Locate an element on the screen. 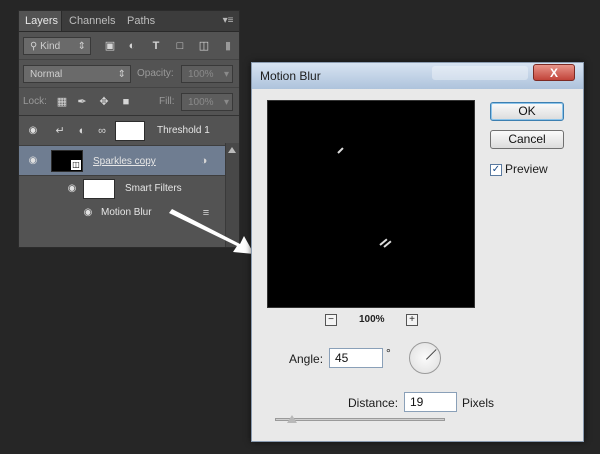  distance-unit: Pixels is located at coordinates (478, 403).